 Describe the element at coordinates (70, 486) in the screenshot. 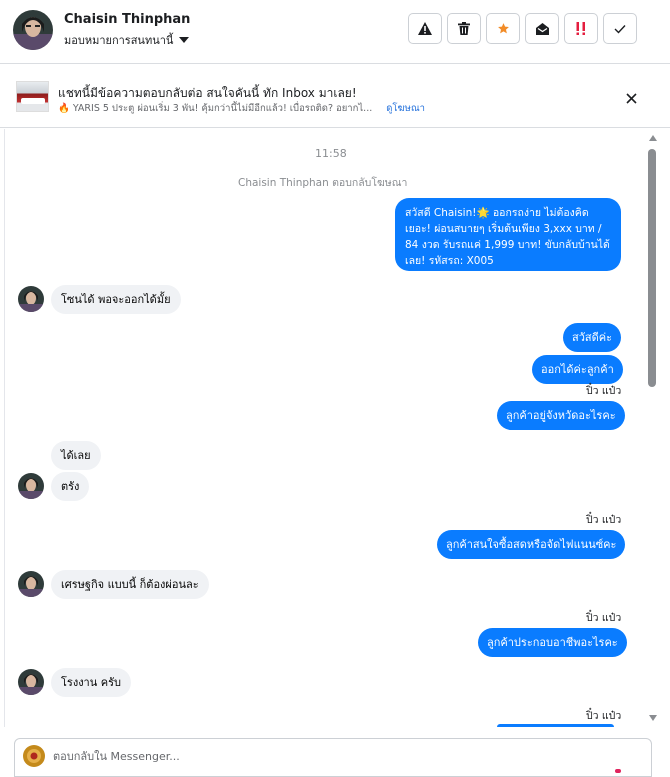

I see `incoming-message: ตรัง` at that location.